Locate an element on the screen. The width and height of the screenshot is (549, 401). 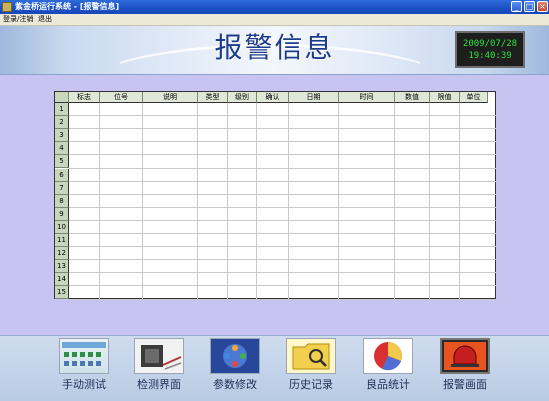
maximize-button: □ is located at coordinates (529, 6).